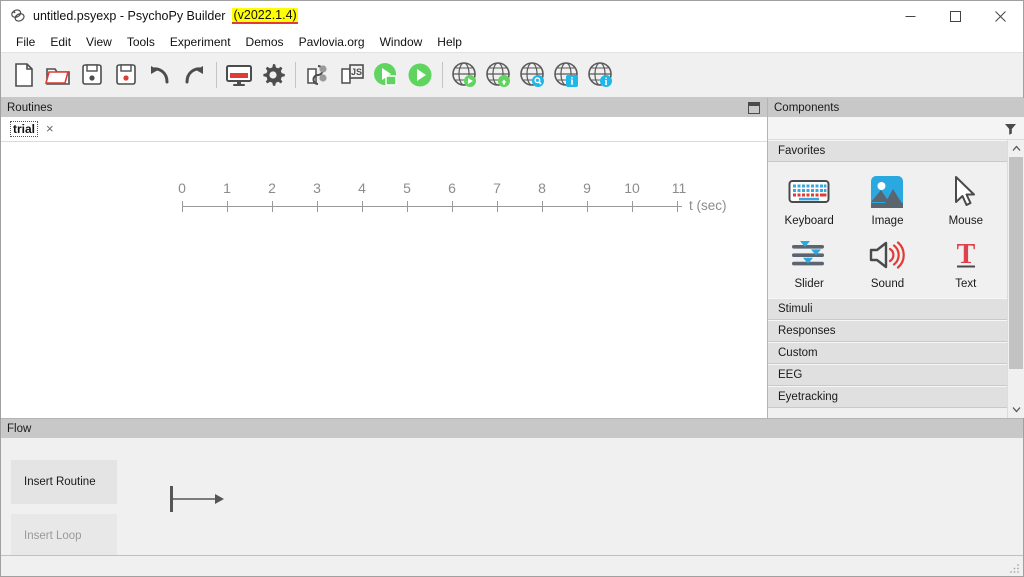 This screenshot has width=1024, height=577. Describe the element at coordinates (1016, 263) in the screenshot. I see `scrollbar-thumb` at that location.